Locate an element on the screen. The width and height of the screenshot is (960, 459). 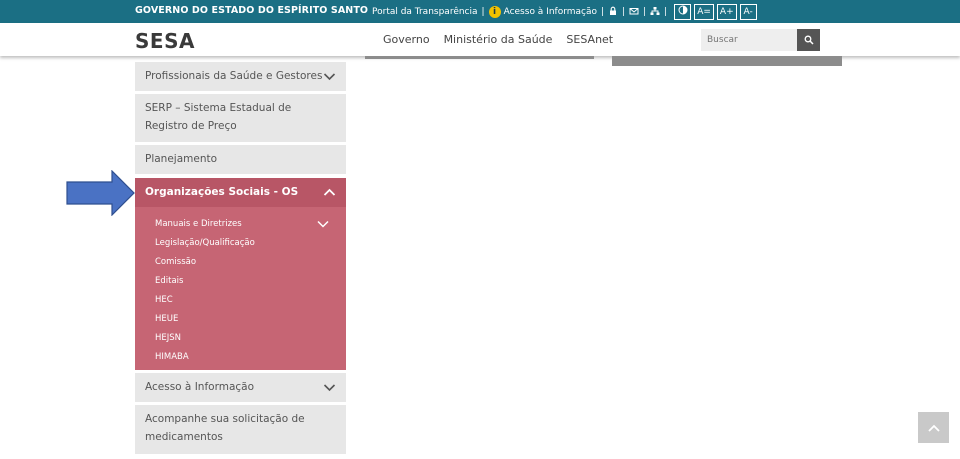
font-reset-button: A= is located at coordinates (704, 11).